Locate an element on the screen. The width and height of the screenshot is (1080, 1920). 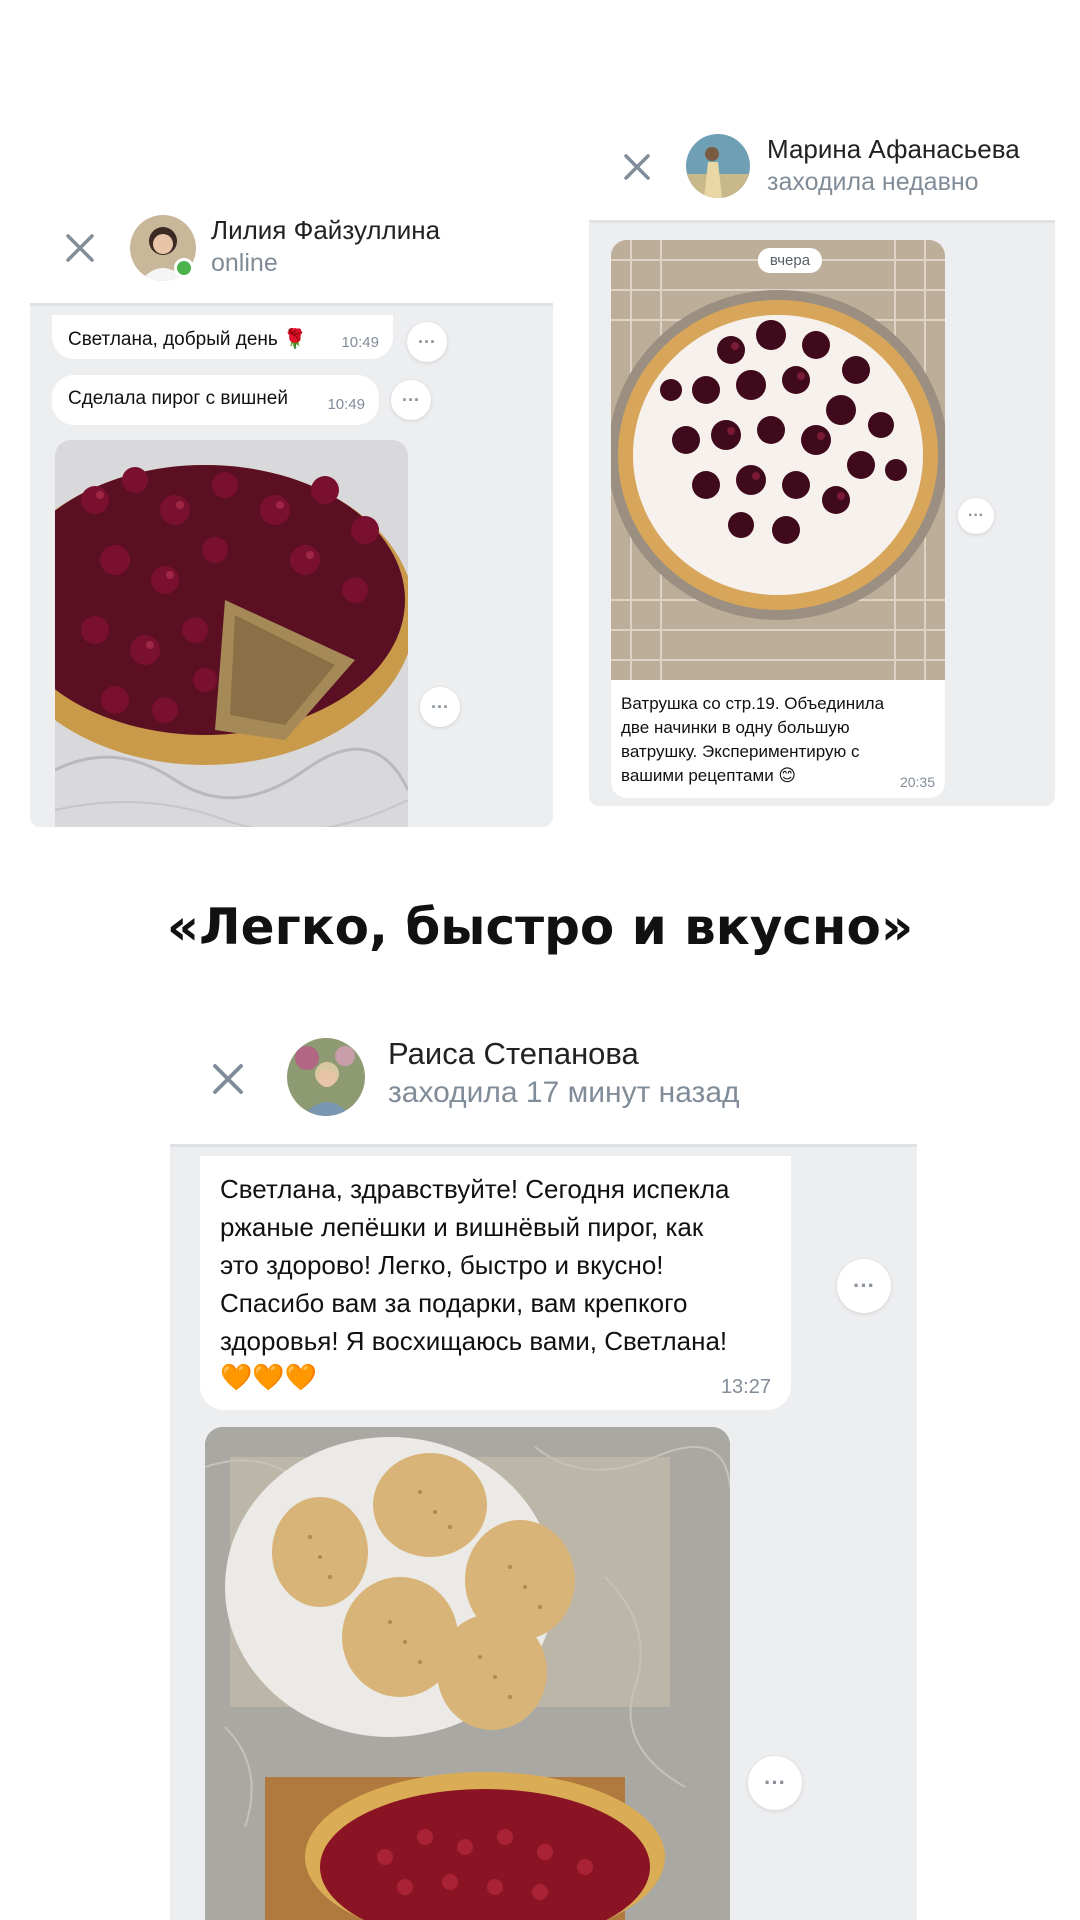
contact-status: заходила 17 минут назад is located at coordinates (564, 1092).